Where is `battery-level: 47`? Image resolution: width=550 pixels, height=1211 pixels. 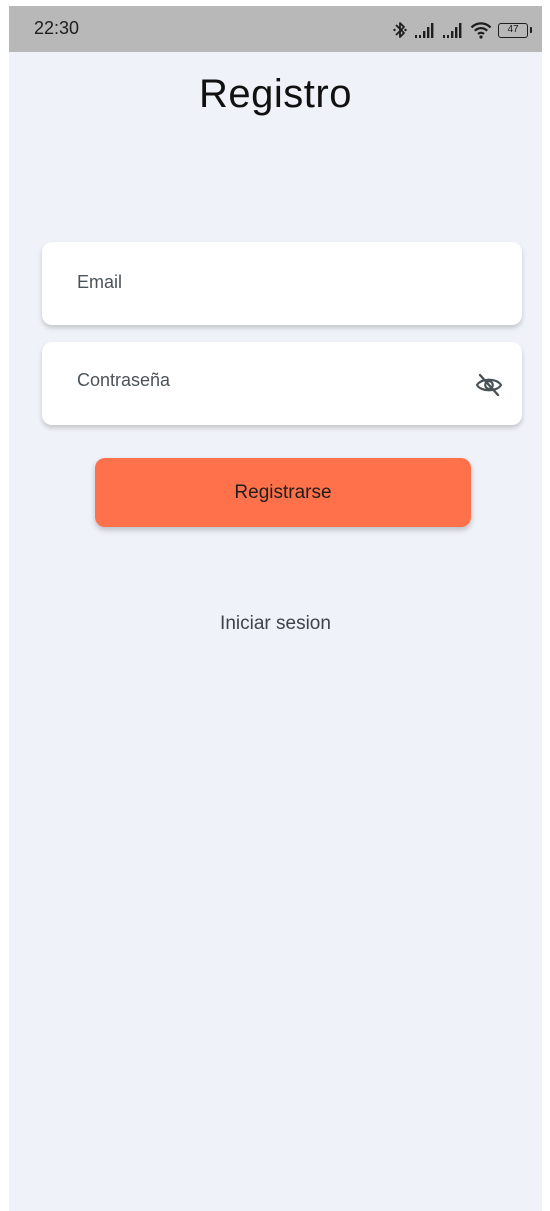
battery-level: 47 is located at coordinates (513, 29).